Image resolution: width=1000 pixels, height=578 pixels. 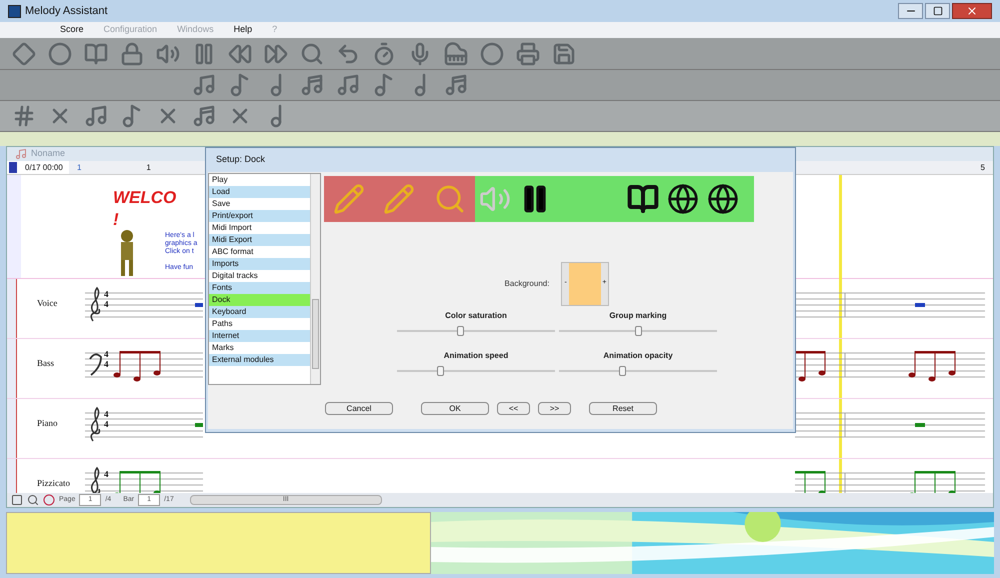 What do you see at coordinates (315, 279) in the screenshot?
I see `scrollbar` at bounding box center [315, 279].